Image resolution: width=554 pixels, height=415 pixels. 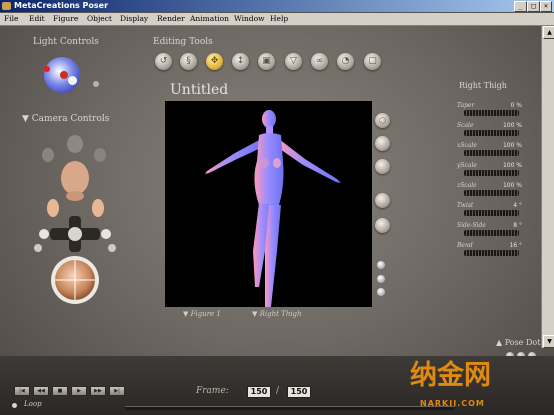 I want to click on param-row: Bend 16 °, so click(x=488, y=252).